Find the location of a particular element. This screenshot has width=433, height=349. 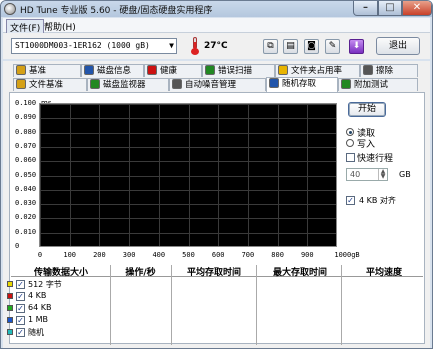

scan-icon is located at coordinates (210, 70).